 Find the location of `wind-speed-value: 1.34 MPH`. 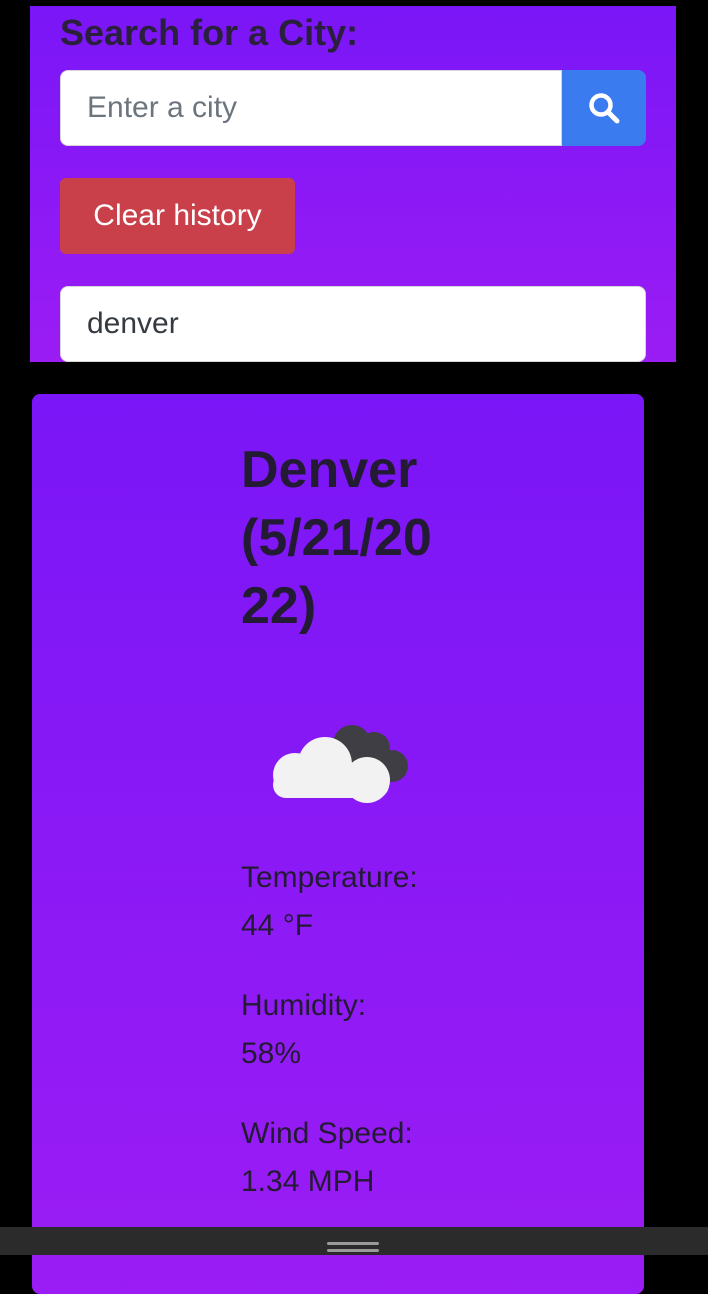

wind-speed-value: 1.34 MPH is located at coordinates (308, 1181).